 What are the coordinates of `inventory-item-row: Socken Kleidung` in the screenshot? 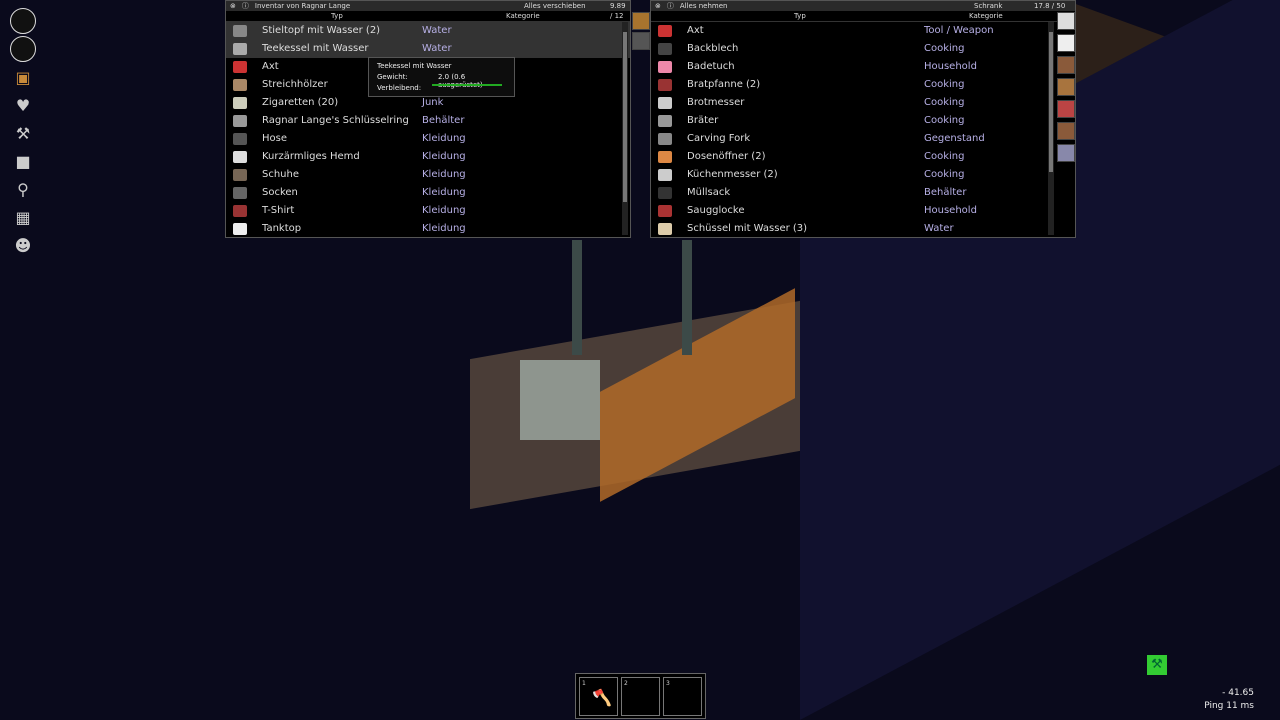 It's located at (428, 193).